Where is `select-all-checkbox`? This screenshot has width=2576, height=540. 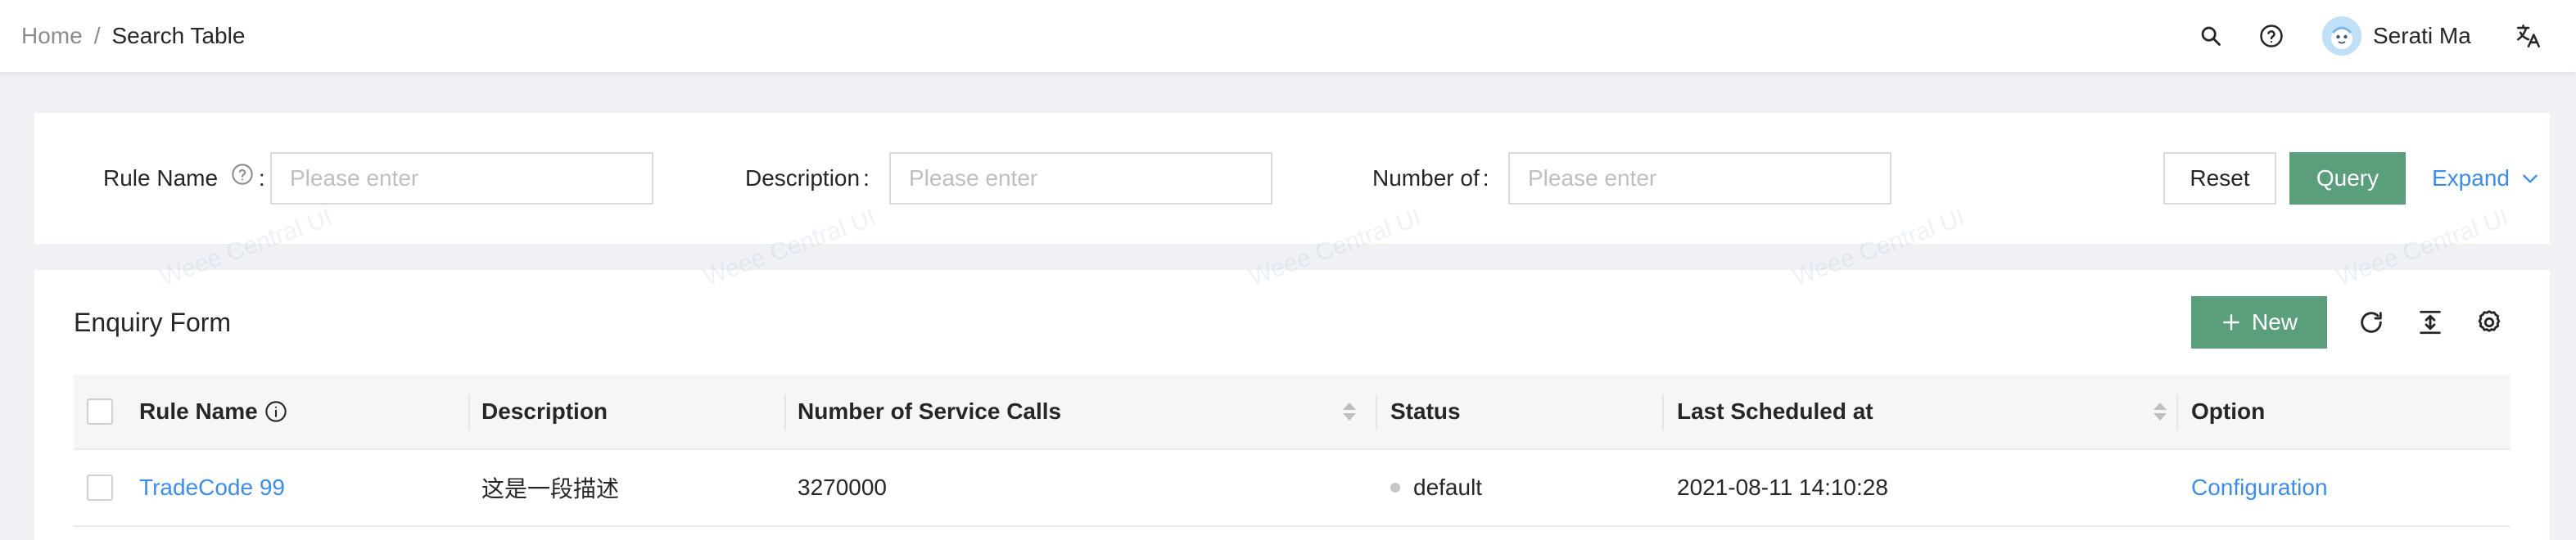 select-all-checkbox is located at coordinates (100, 412).